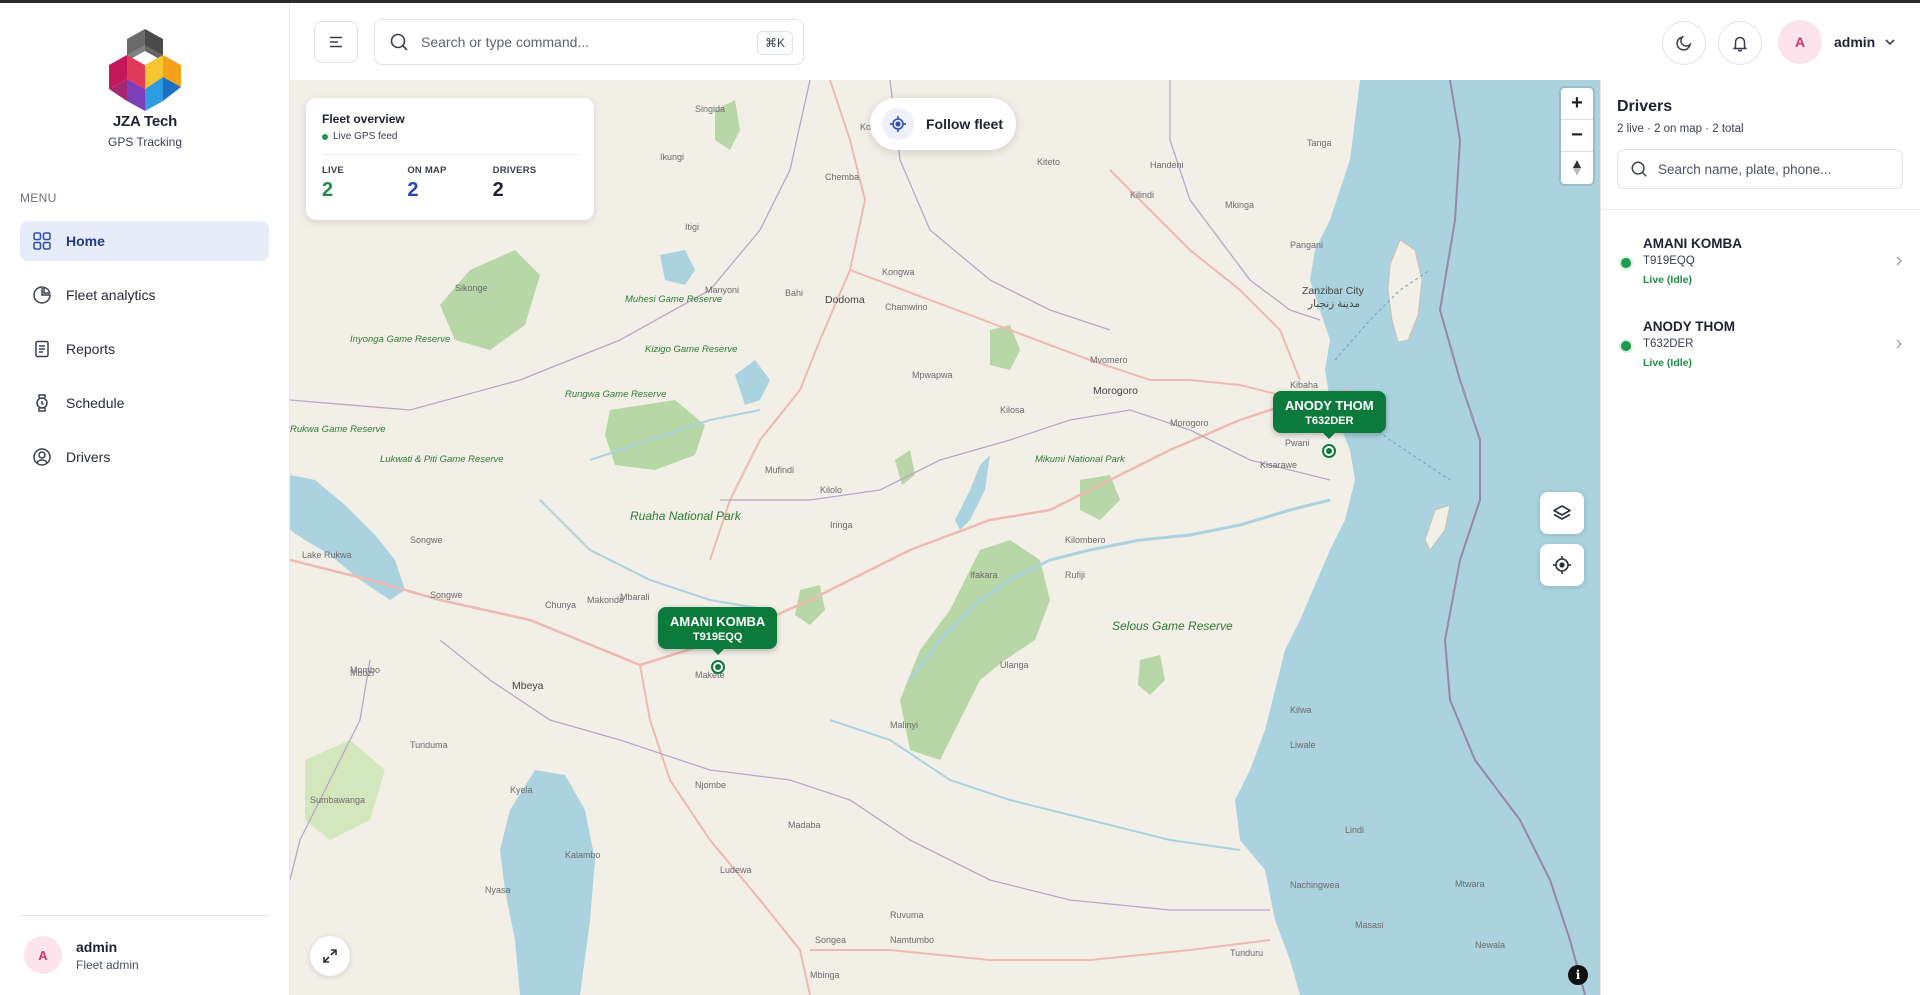 Image resolution: width=1920 pixels, height=995 pixels. What do you see at coordinates (1577, 104) in the screenshot?
I see `zoom-in-button: +` at bounding box center [1577, 104].